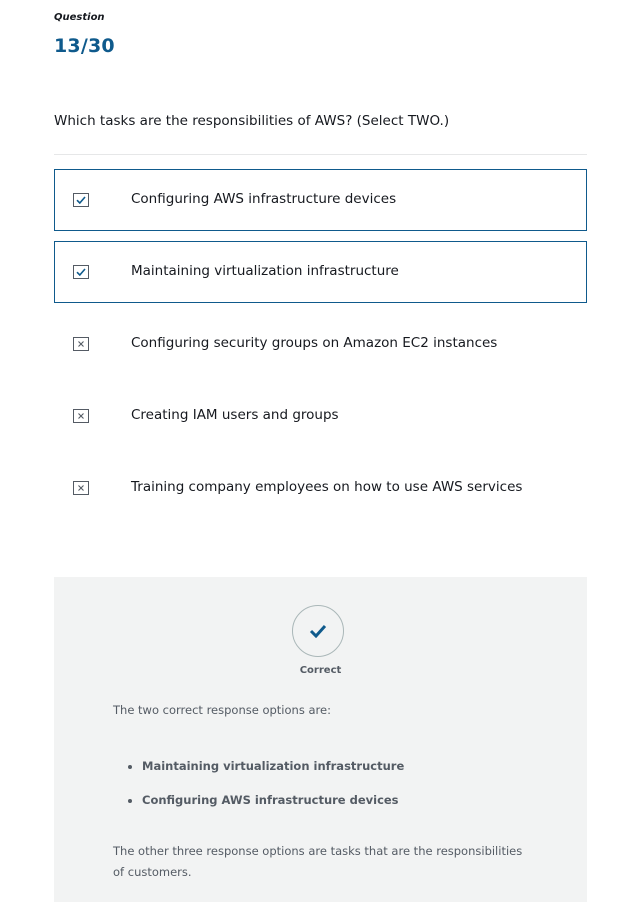 The width and height of the screenshot is (637, 902). Describe the element at coordinates (264, 199) in the screenshot. I see `option-label: Configuring AWS infrastructure devices` at that location.